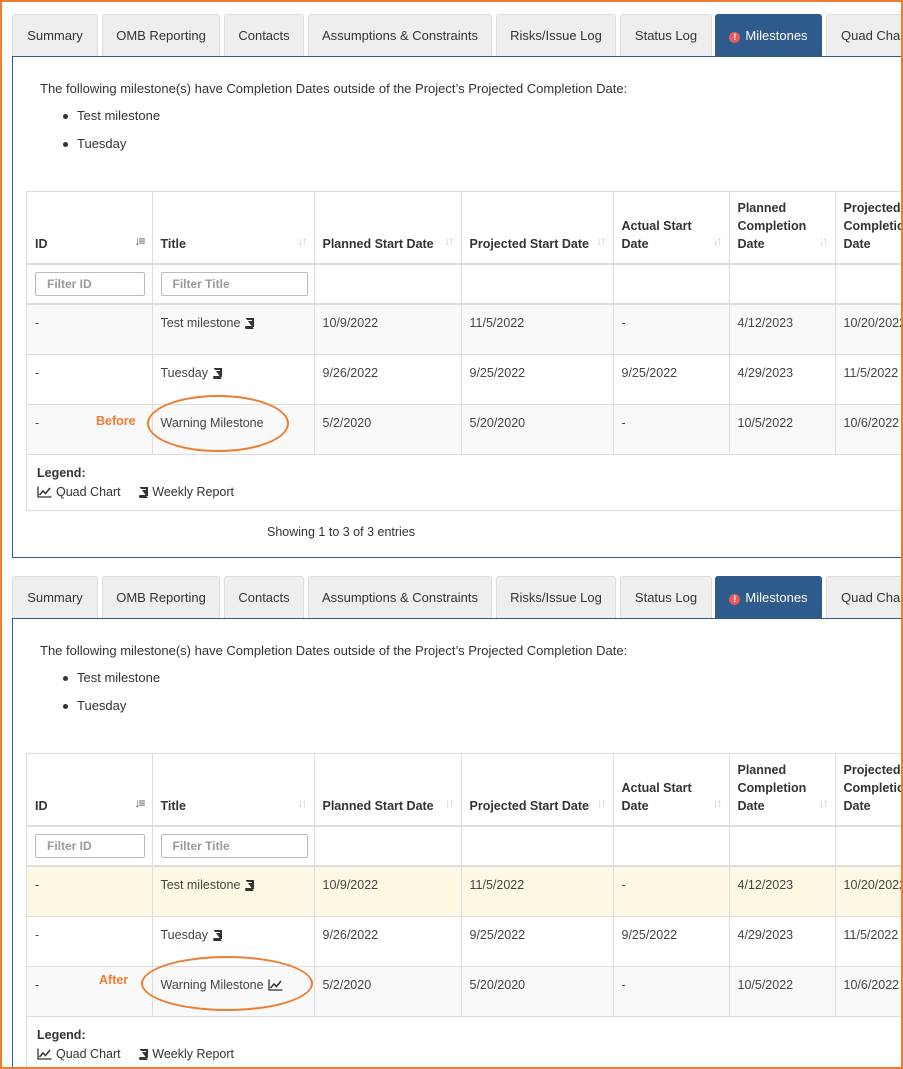  Describe the element at coordinates (782, 891) in the screenshot. I see `cell-planned-completion: 4/12/2023` at that location.